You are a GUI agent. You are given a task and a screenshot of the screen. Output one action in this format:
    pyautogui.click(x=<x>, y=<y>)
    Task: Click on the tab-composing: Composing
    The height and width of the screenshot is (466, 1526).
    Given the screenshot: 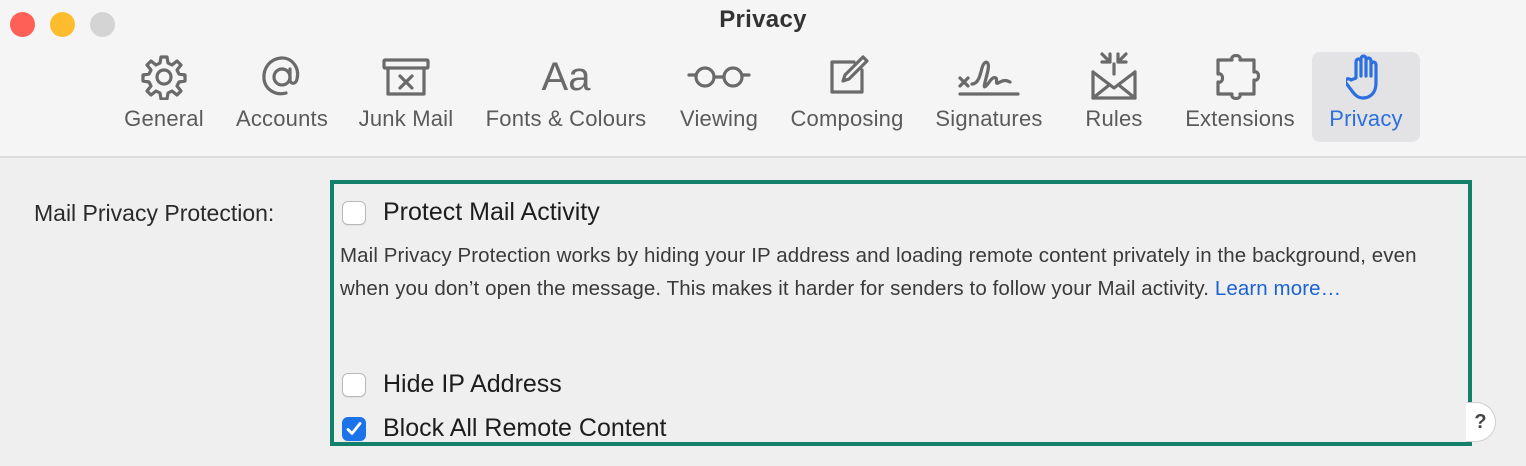 What is the action you would take?
    pyautogui.click(x=847, y=97)
    